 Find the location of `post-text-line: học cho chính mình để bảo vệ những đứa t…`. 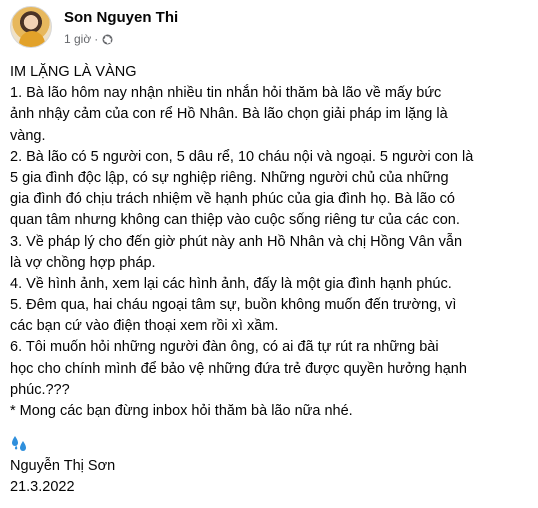

post-text-line: học cho chính mình để bảo vệ những đứa t… is located at coordinates (238, 368).